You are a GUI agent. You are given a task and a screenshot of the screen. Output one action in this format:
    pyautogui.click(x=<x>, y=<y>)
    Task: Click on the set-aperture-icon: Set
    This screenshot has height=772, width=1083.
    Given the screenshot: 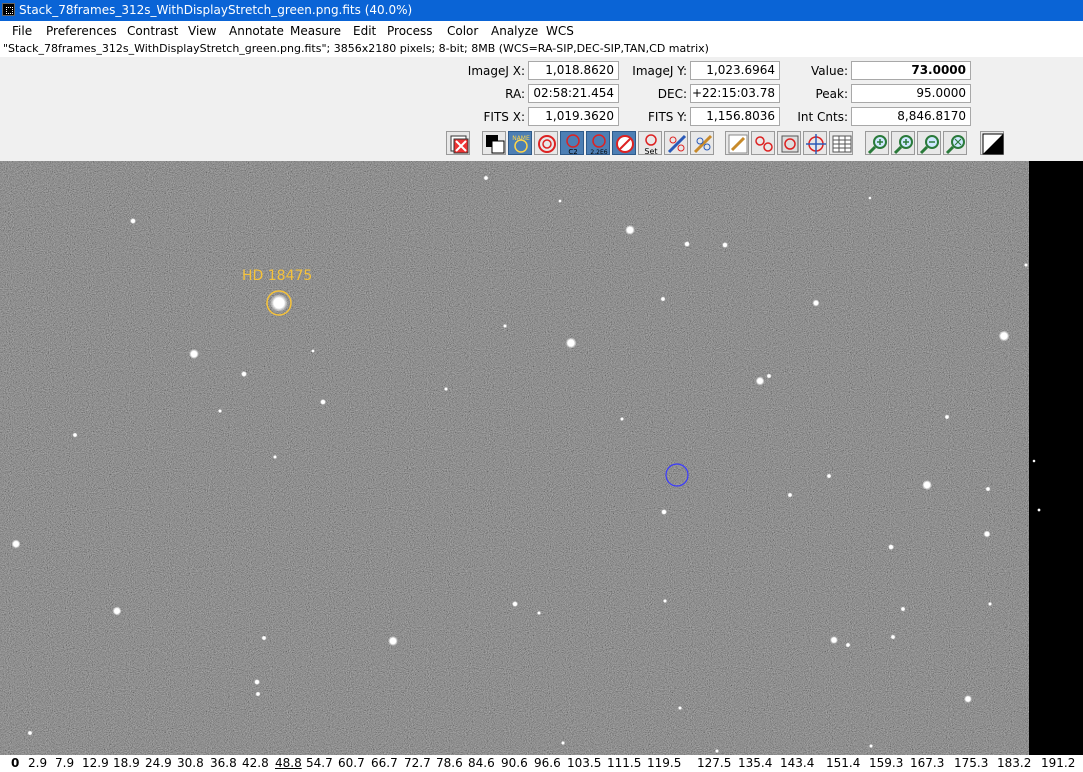 What is the action you would take?
    pyautogui.click(x=651, y=145)
    